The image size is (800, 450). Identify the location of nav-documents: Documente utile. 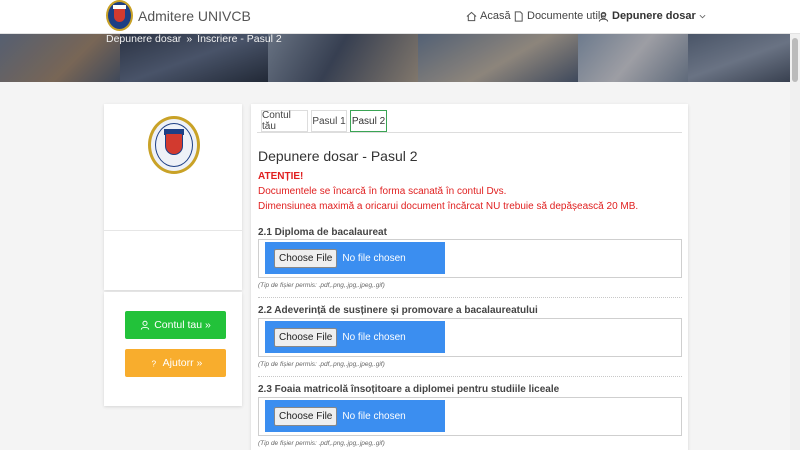
(560, 16).